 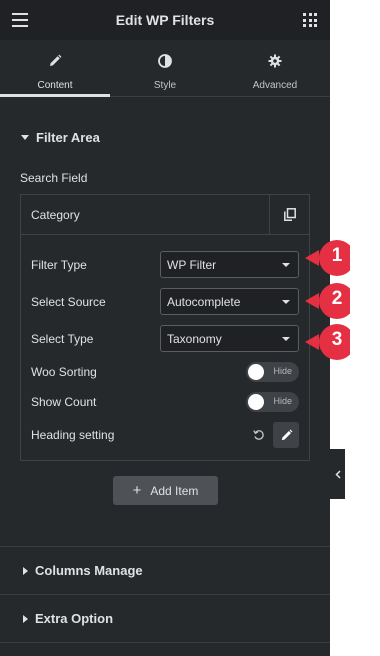 What do you see at coordinates (165, 63) in the screenshot?
I see `half-circle-icon` at bounding box center [165, 63].